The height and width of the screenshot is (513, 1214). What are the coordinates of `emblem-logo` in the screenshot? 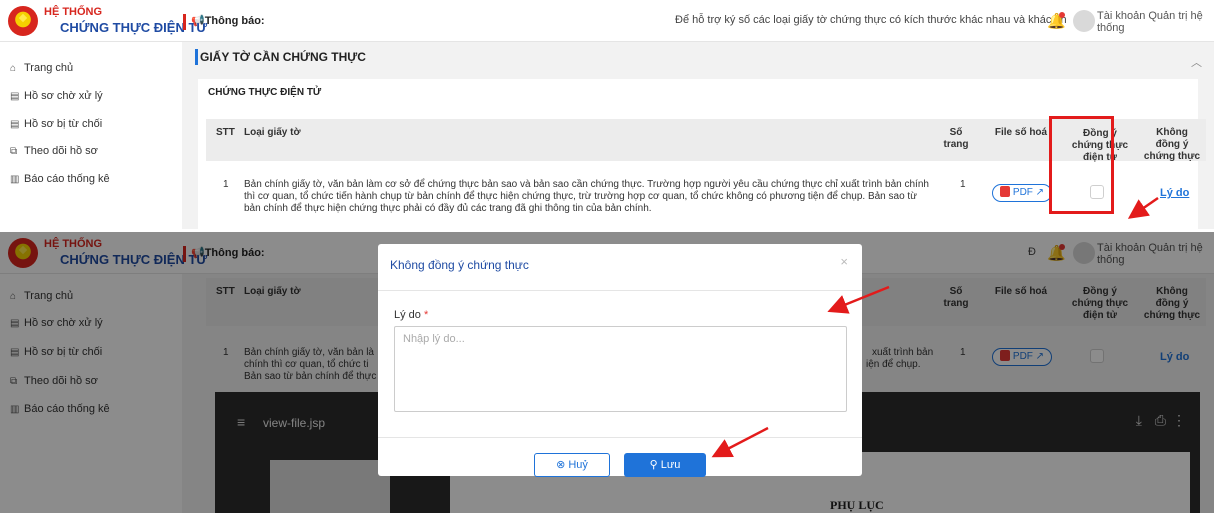 It's located at (23, 21).